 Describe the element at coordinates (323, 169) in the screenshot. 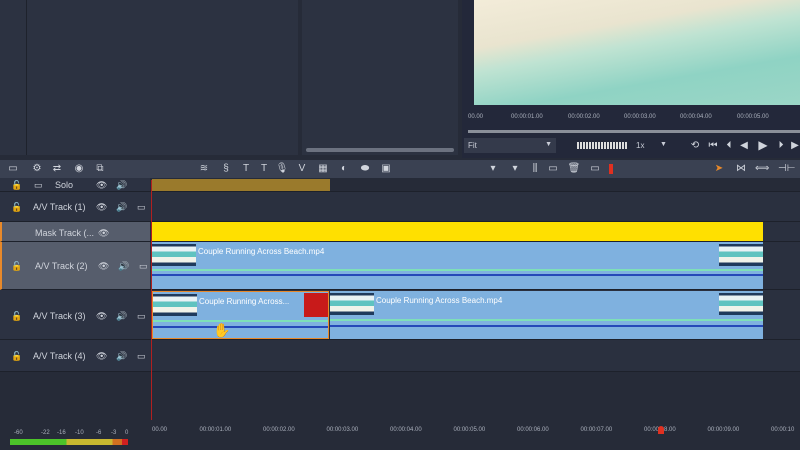

I see `grid-icon: ▦` at that location.